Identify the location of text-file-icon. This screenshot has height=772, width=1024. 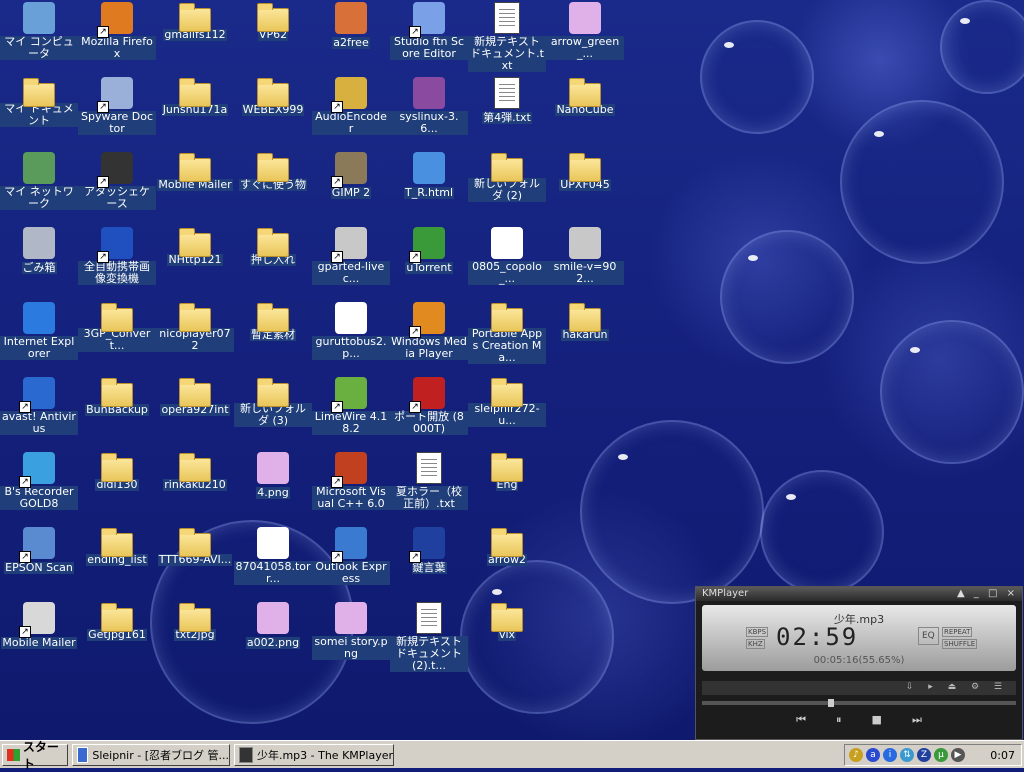
(507, 93).